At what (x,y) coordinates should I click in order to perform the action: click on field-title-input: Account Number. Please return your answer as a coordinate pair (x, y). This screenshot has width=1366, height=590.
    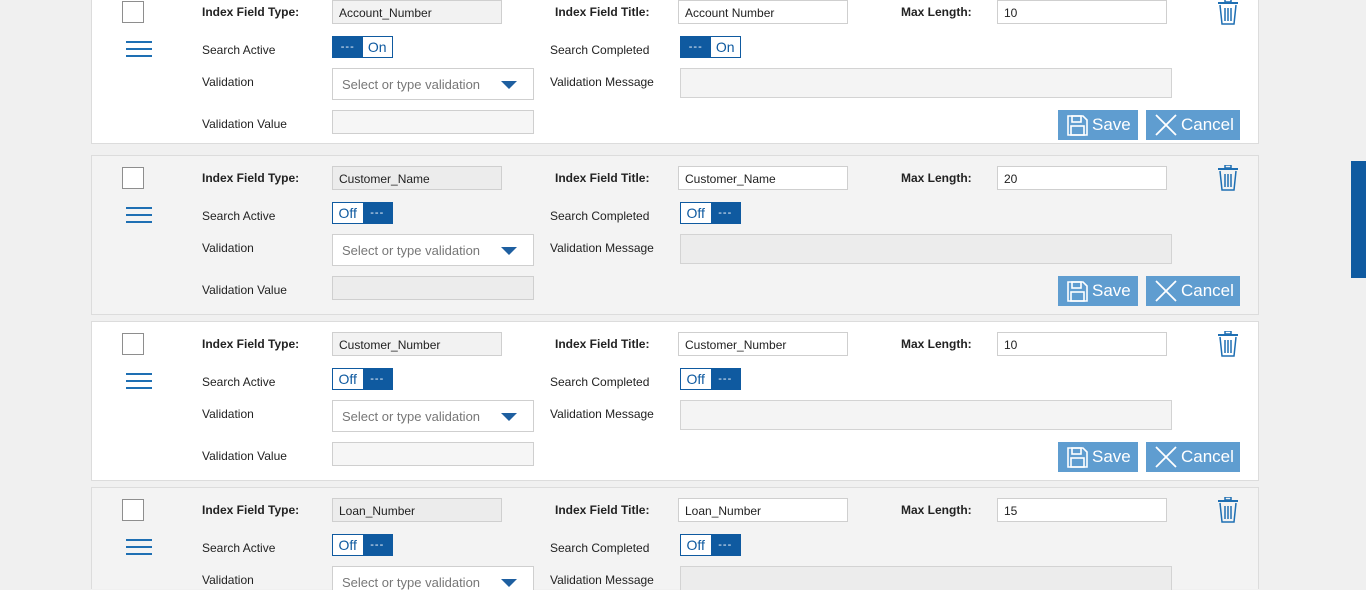
    Looking at the image, I should click on (763, 12).